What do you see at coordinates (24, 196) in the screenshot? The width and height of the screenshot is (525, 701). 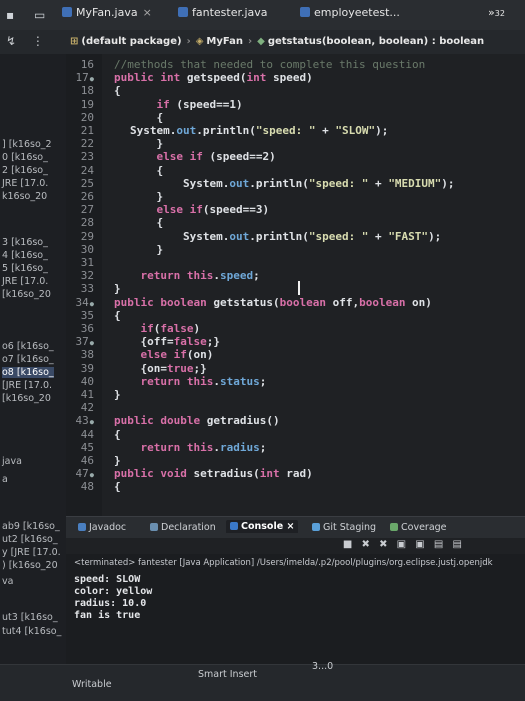 I see `tree-item: k16so_20` at bounding box center [24, 196].